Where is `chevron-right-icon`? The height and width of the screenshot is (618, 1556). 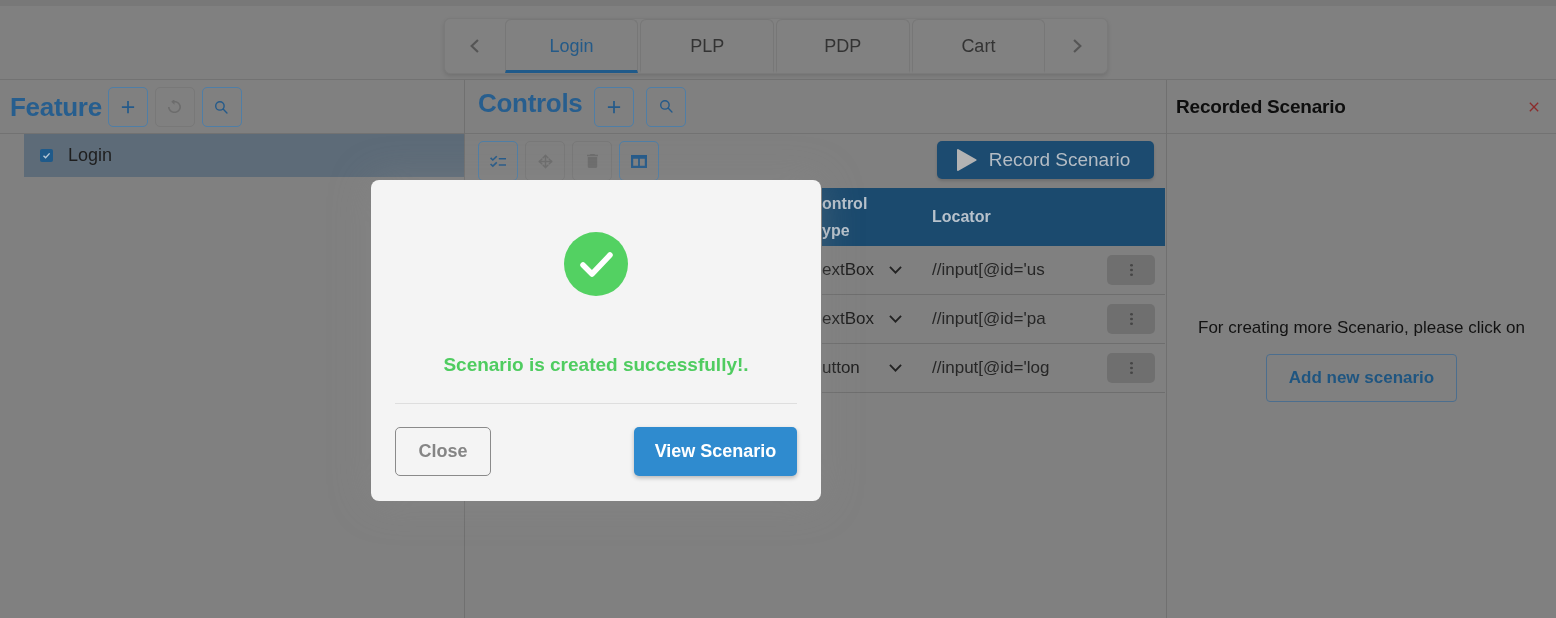
chevron-right-icon is located at coordinates (1077, 46).